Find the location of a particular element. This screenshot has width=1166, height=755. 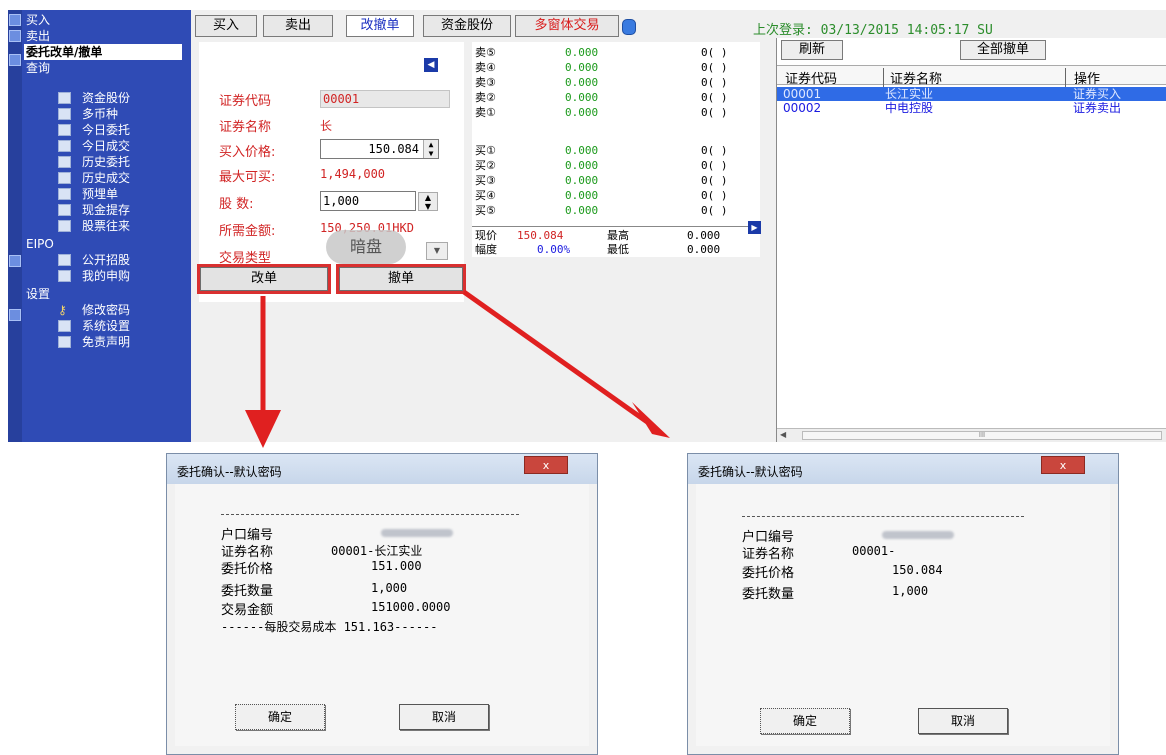

buy4-price: 0.000 is located at coordinates (582, 195).